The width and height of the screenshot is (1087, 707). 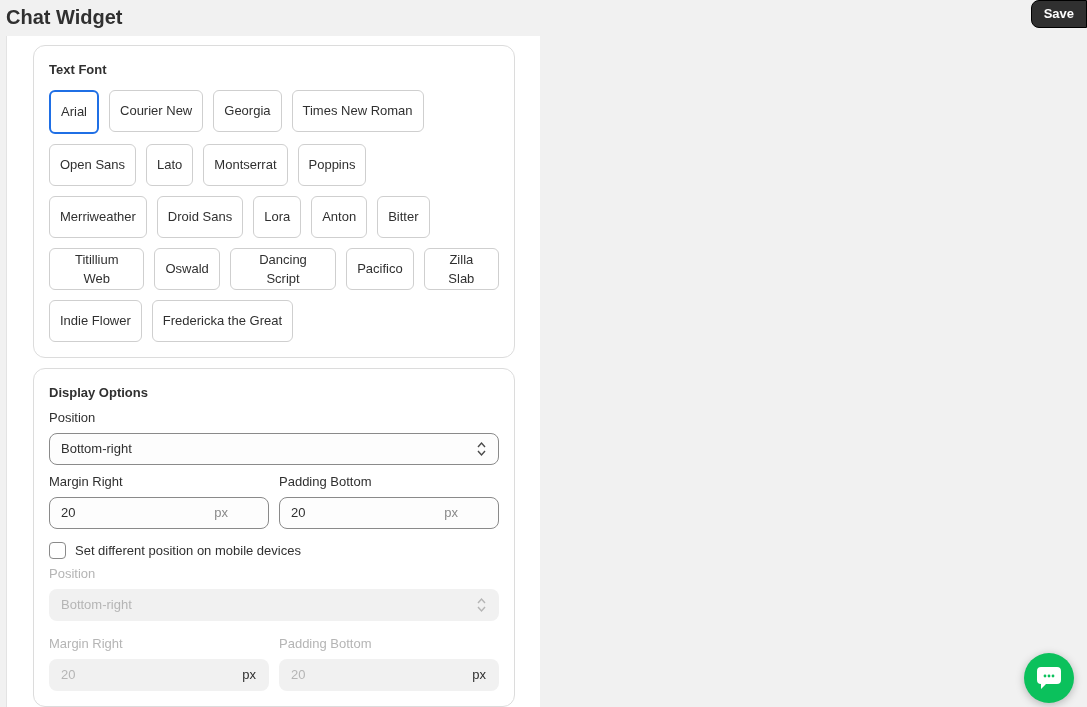 What do you see at coordinates (283, 269) in the screenshot?
I see `font-option: Dancing Script` at bounding box center [283, 269].